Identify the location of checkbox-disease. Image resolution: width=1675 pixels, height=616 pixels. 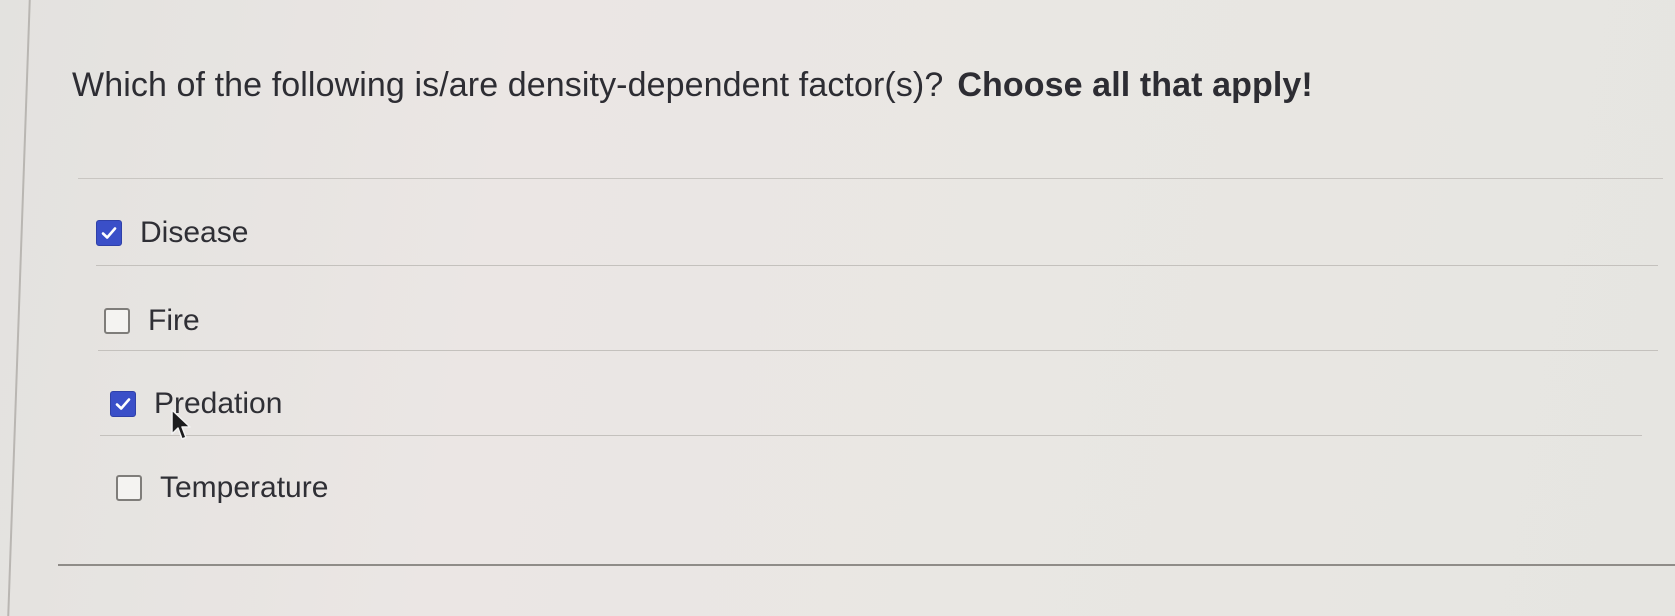
(109, 233).